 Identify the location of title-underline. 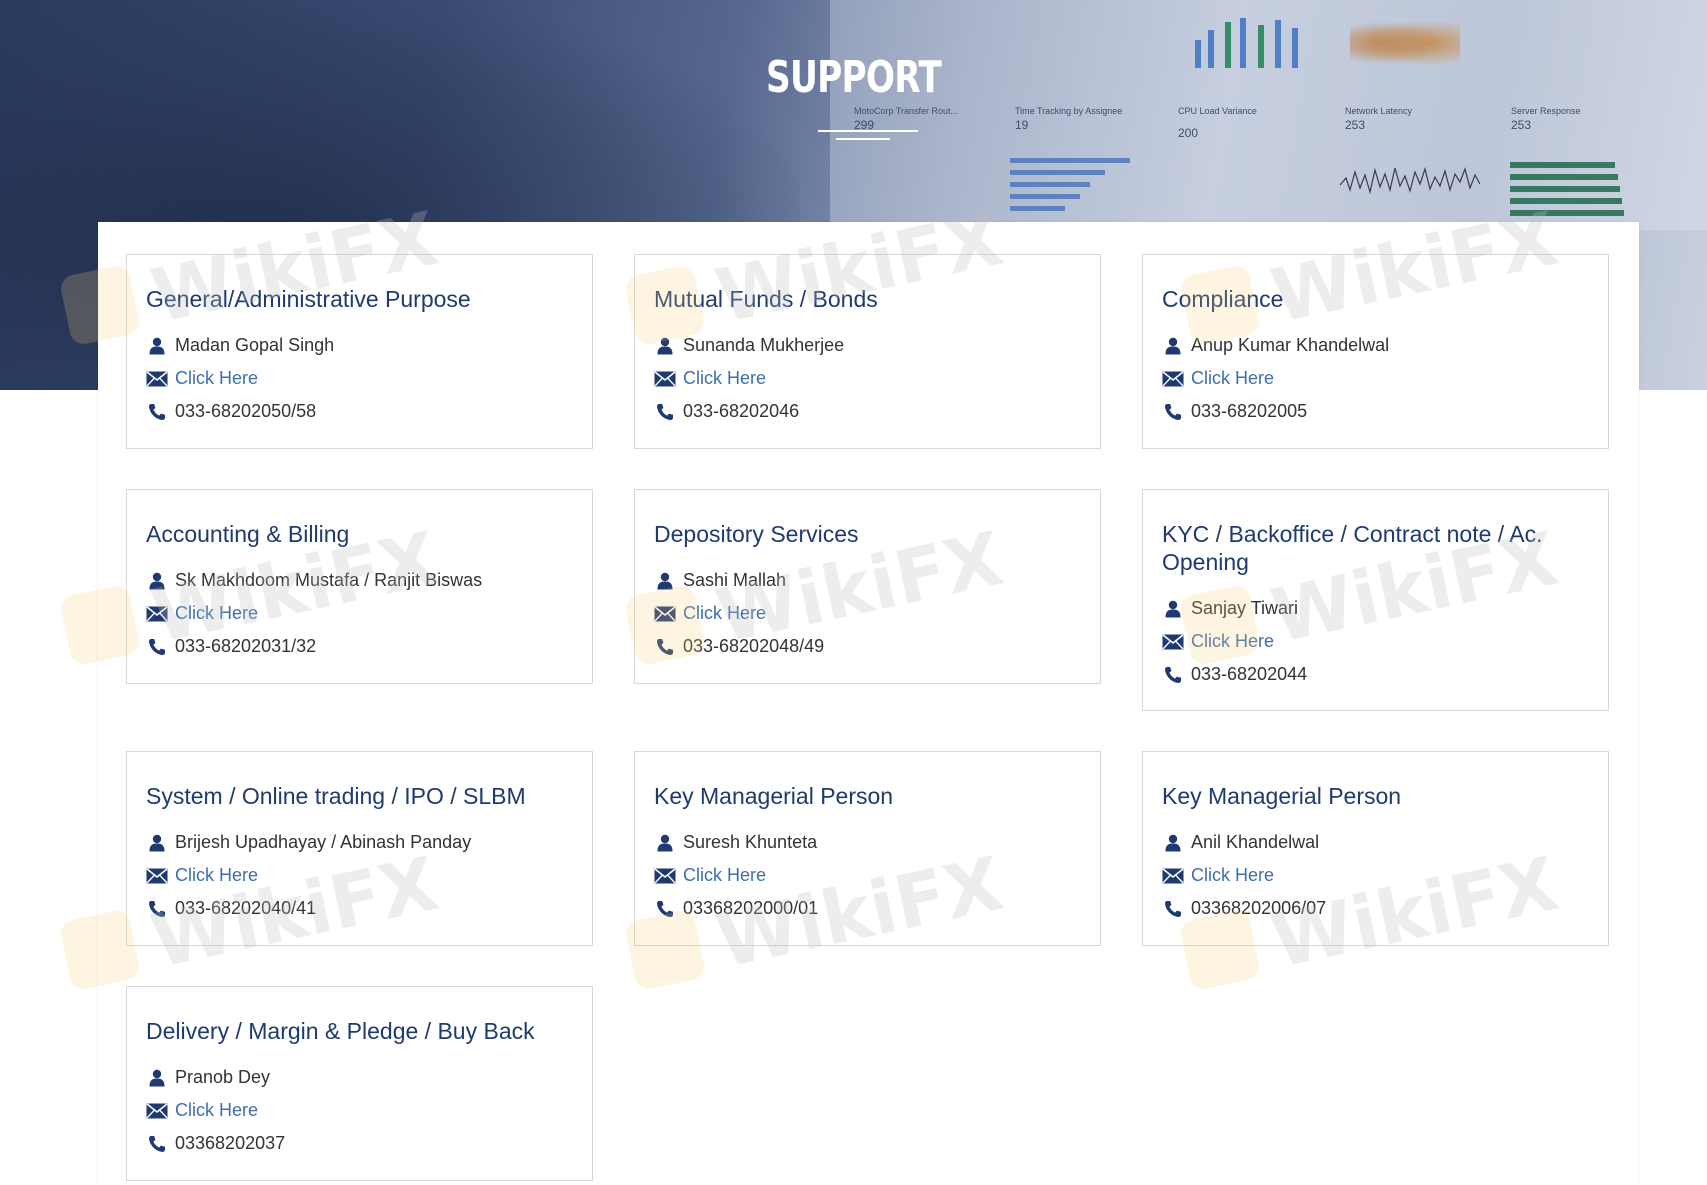
(868, 131).